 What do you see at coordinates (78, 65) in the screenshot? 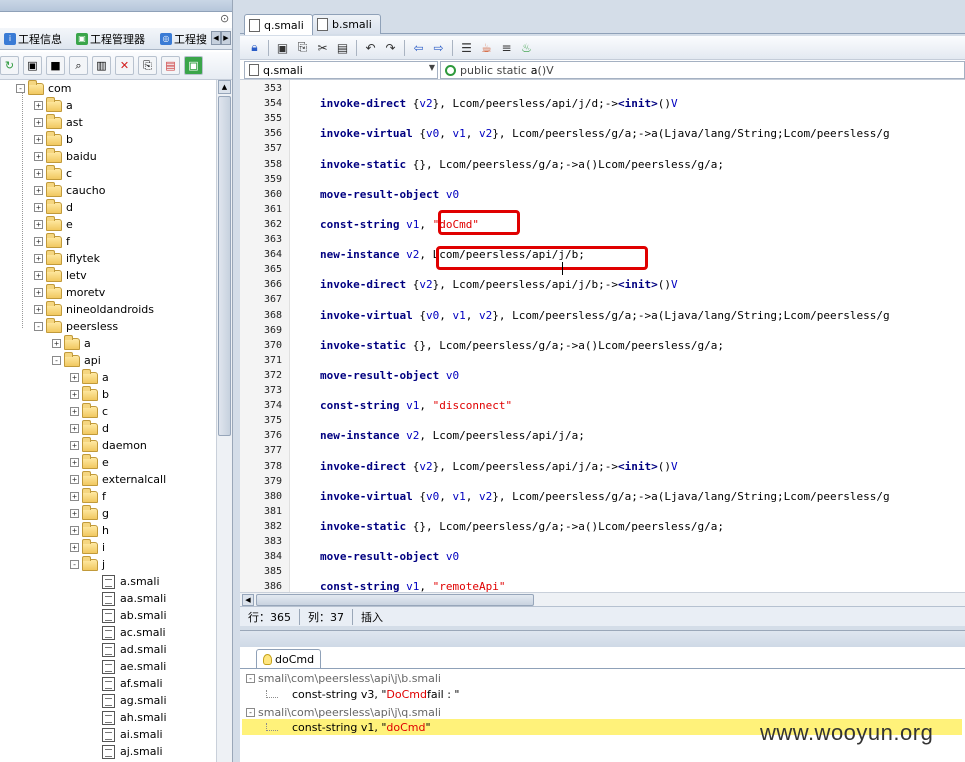
I see `find-icon: ⌕` at bounding box center [78, 65].